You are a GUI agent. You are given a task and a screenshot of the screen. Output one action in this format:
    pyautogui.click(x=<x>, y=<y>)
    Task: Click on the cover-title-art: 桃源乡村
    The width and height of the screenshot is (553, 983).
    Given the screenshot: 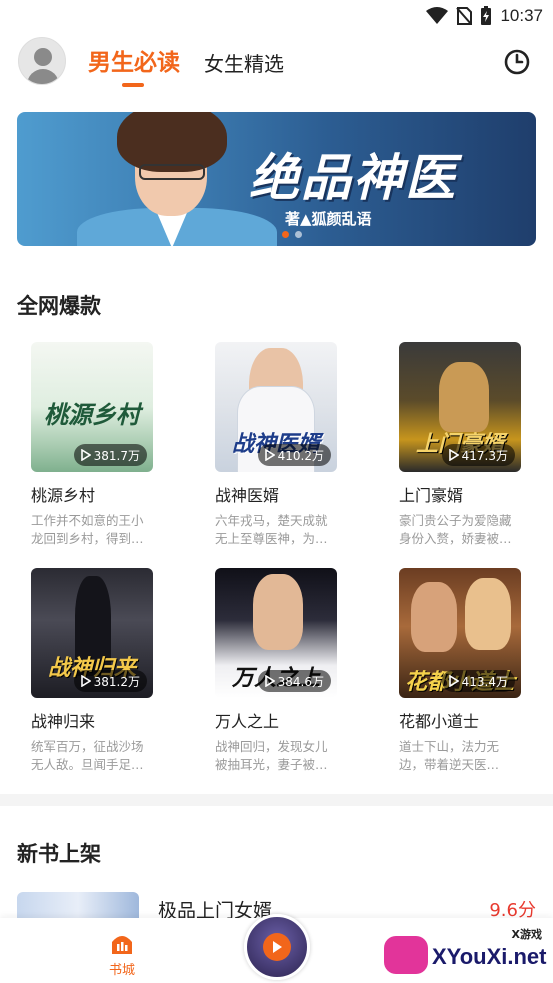 What is the action you would take?
    pyautogui.click(x=92, y=415)
    